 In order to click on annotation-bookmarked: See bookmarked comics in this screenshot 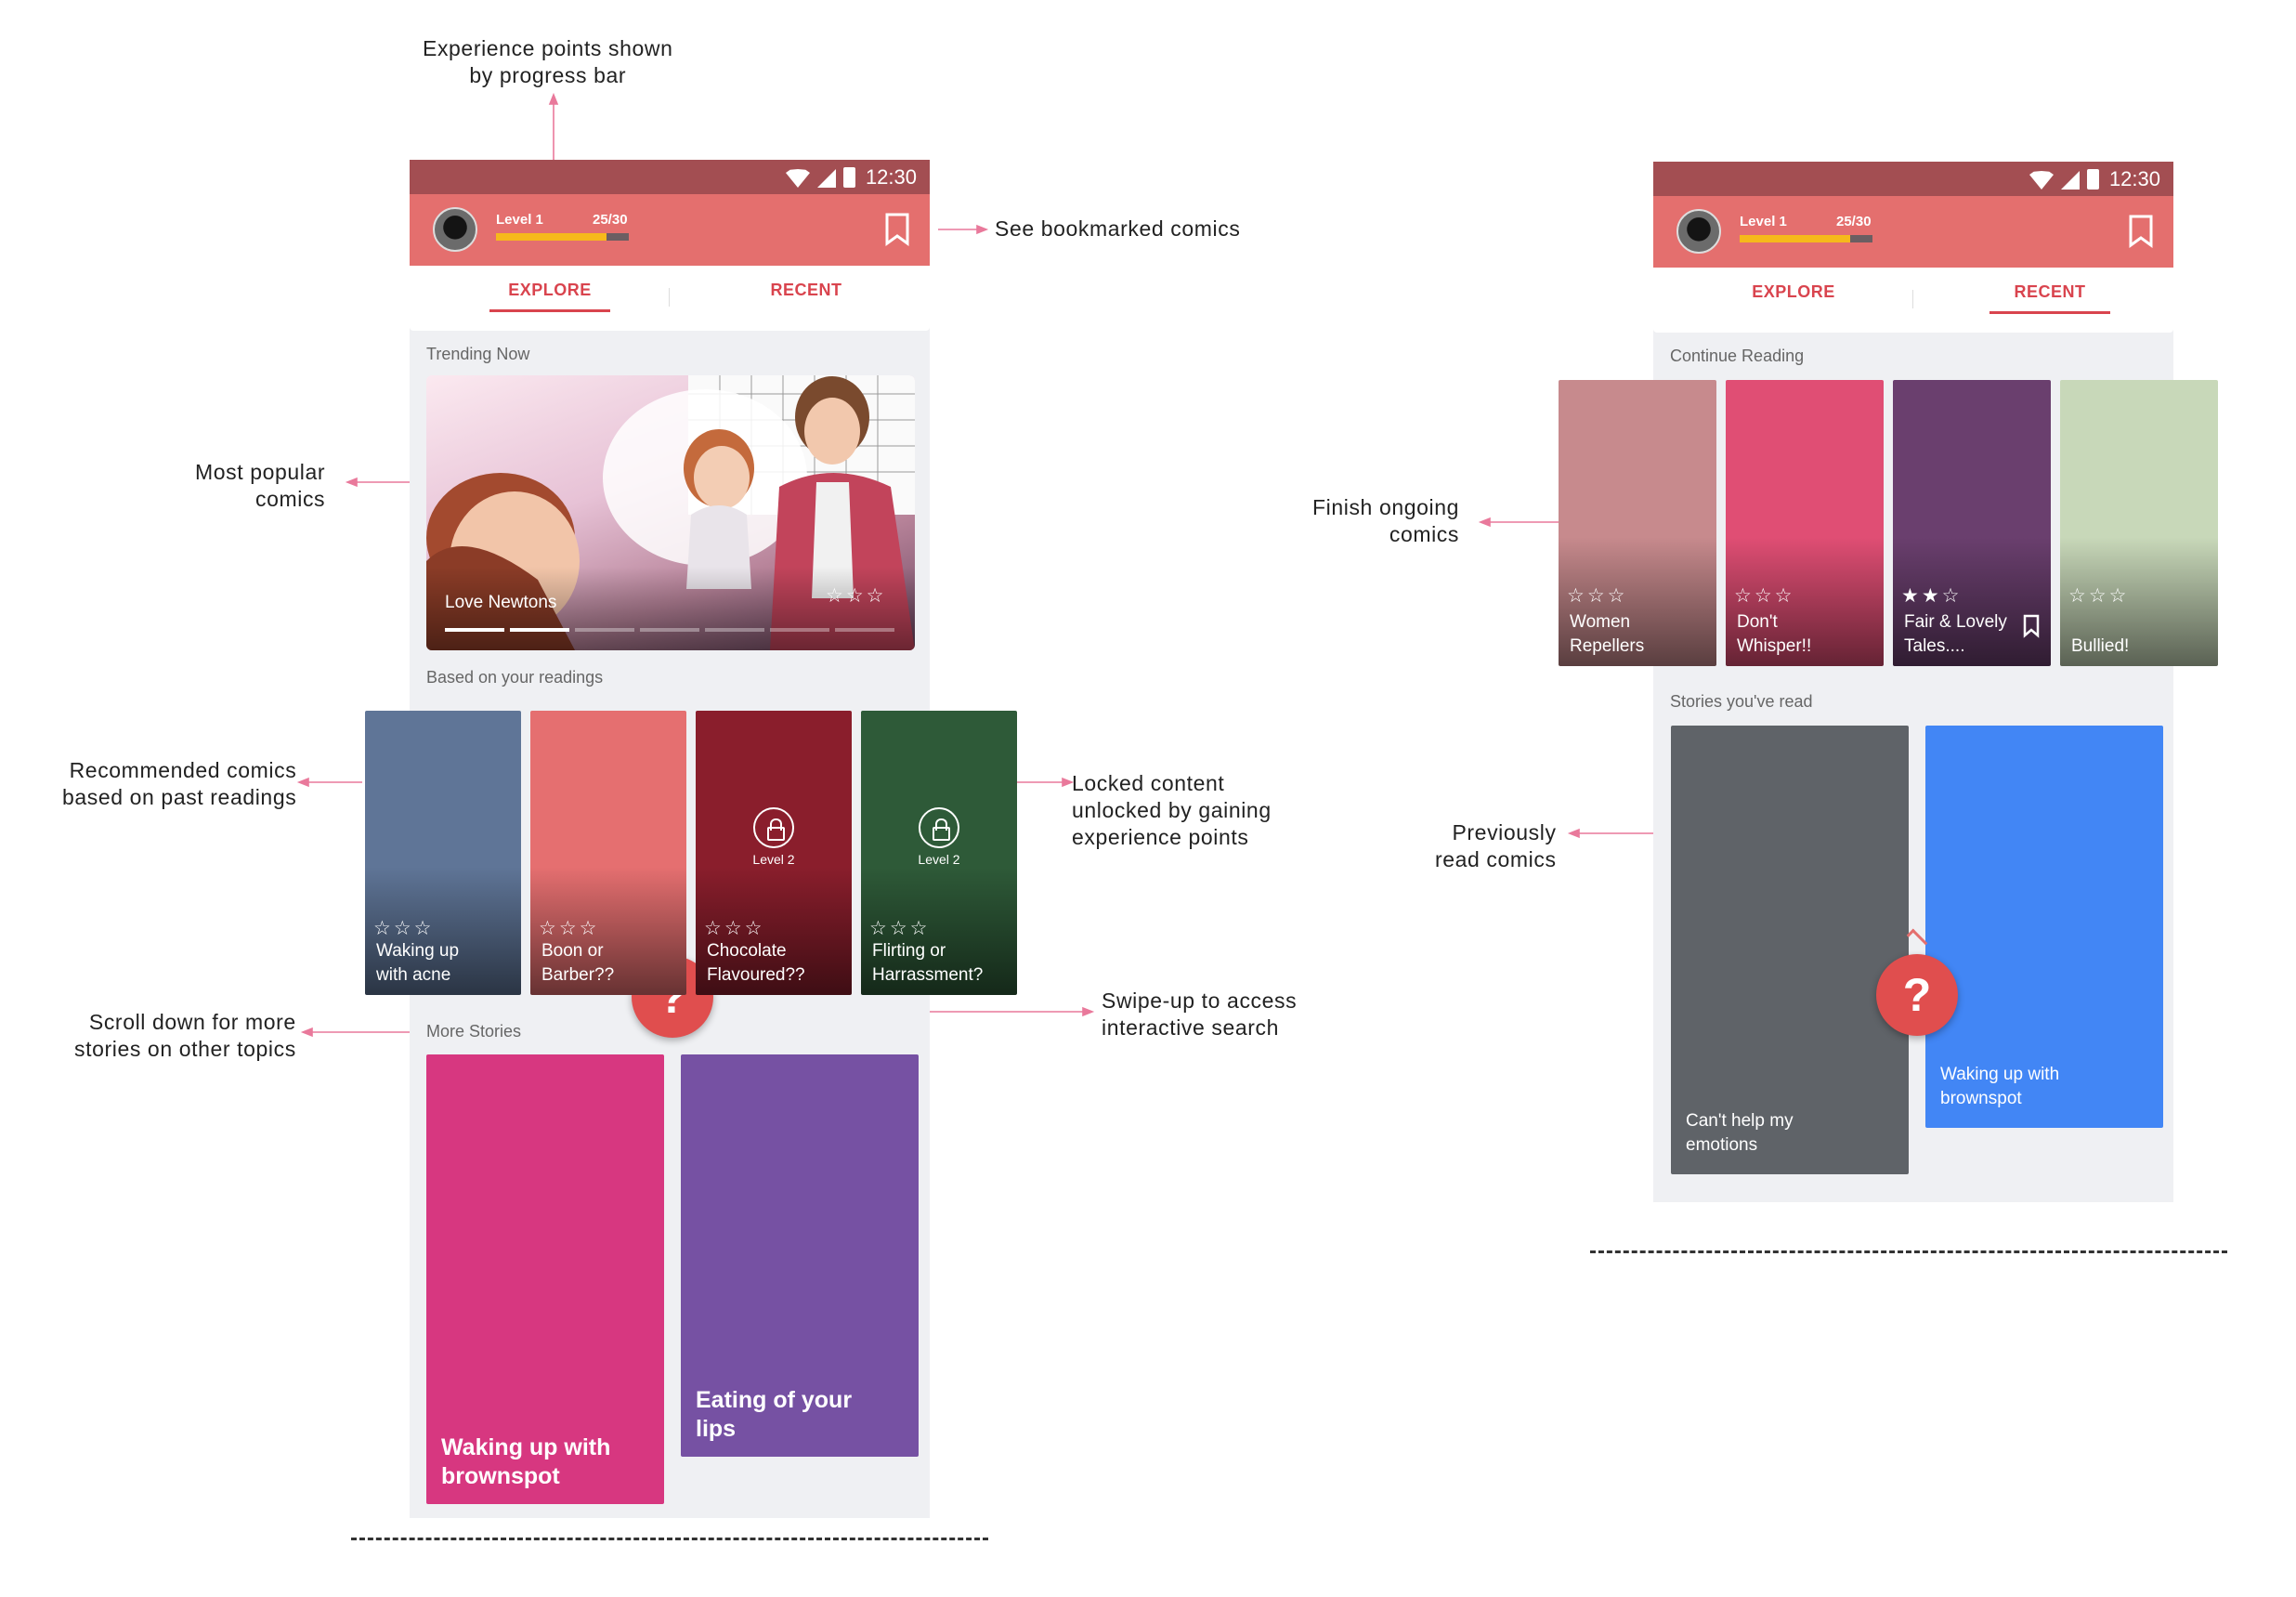, I will do `click(1118, 228)`.